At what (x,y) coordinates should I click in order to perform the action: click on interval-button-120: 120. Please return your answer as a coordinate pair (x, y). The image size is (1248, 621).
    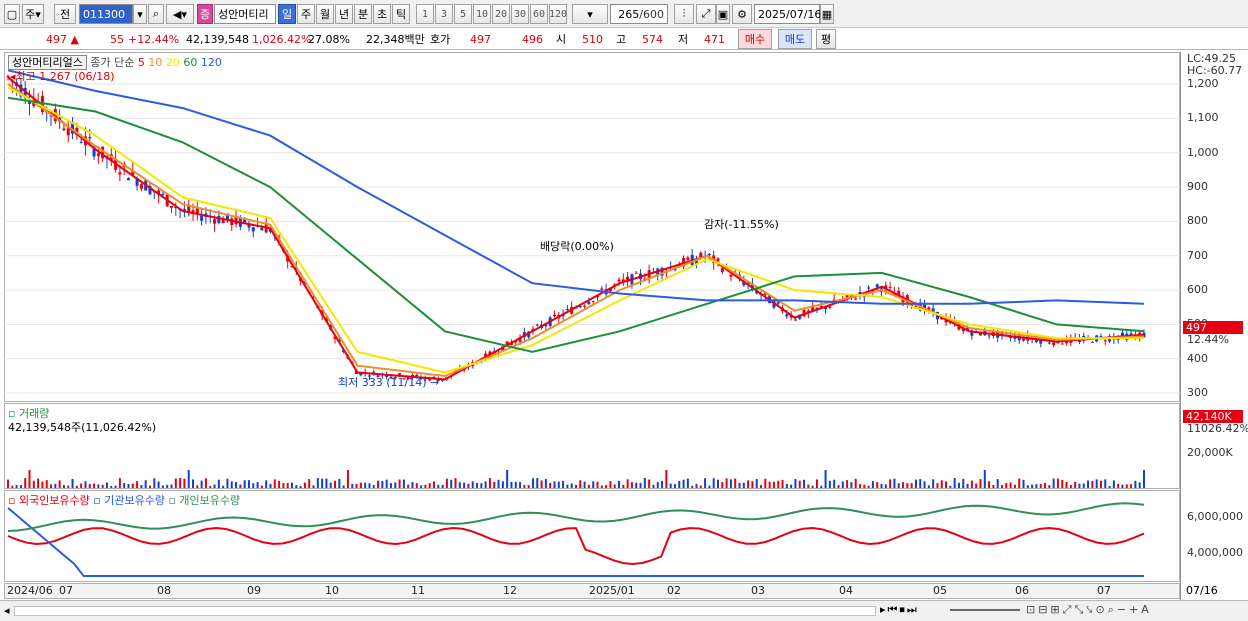
    Looking at the image, I should click on (558, 14).